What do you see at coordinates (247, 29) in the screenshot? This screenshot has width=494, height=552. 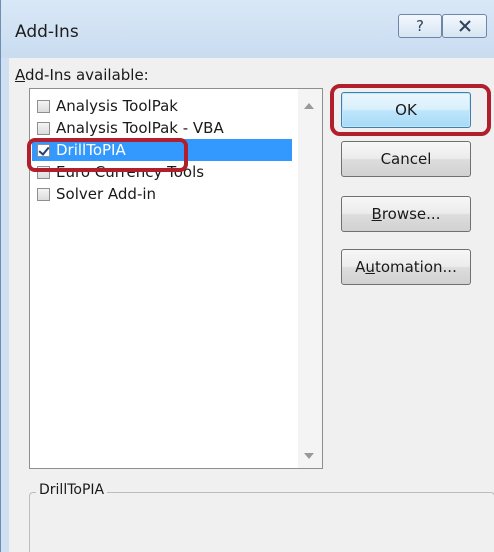 I see `title-bar: Add-Ins ?` at bounding box center [247, 29].